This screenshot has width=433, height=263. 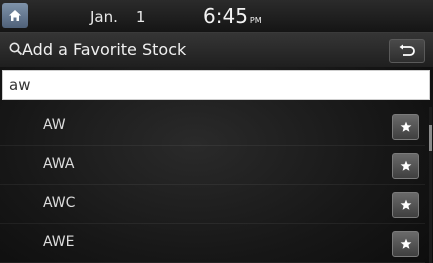 I want to click on status-bar: Jan. 1 6:45 PM, so click(x=216, y=16).